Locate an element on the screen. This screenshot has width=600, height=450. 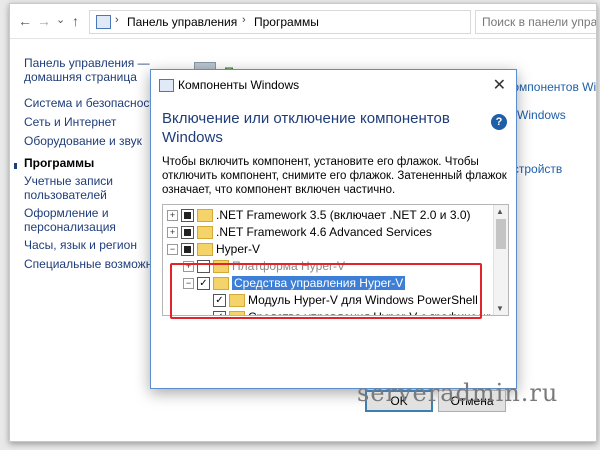
scroll-down-icon: ▼ is located at coordinates (500, 308).